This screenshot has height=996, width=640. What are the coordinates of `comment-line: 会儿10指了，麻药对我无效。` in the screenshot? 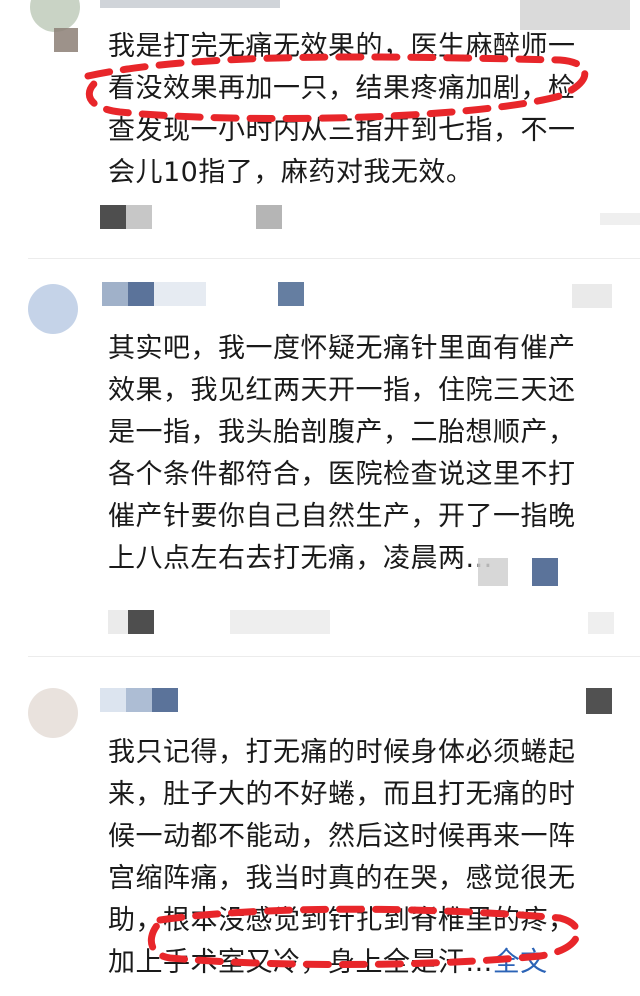 It's located at (291, 172).